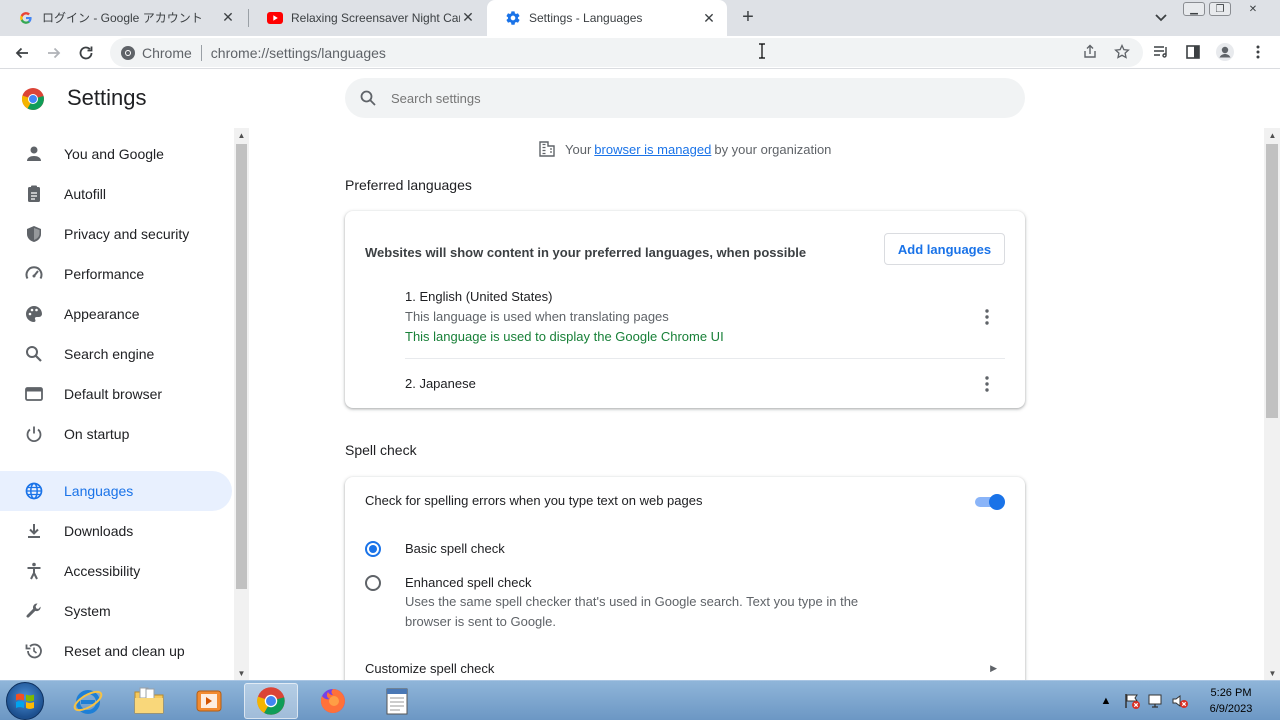 The height and width of the screenshot is (720, 1280). Describe the element at coordinates (1194, 9) in the screenshot. I see `minimize-button: ▁` at that location.